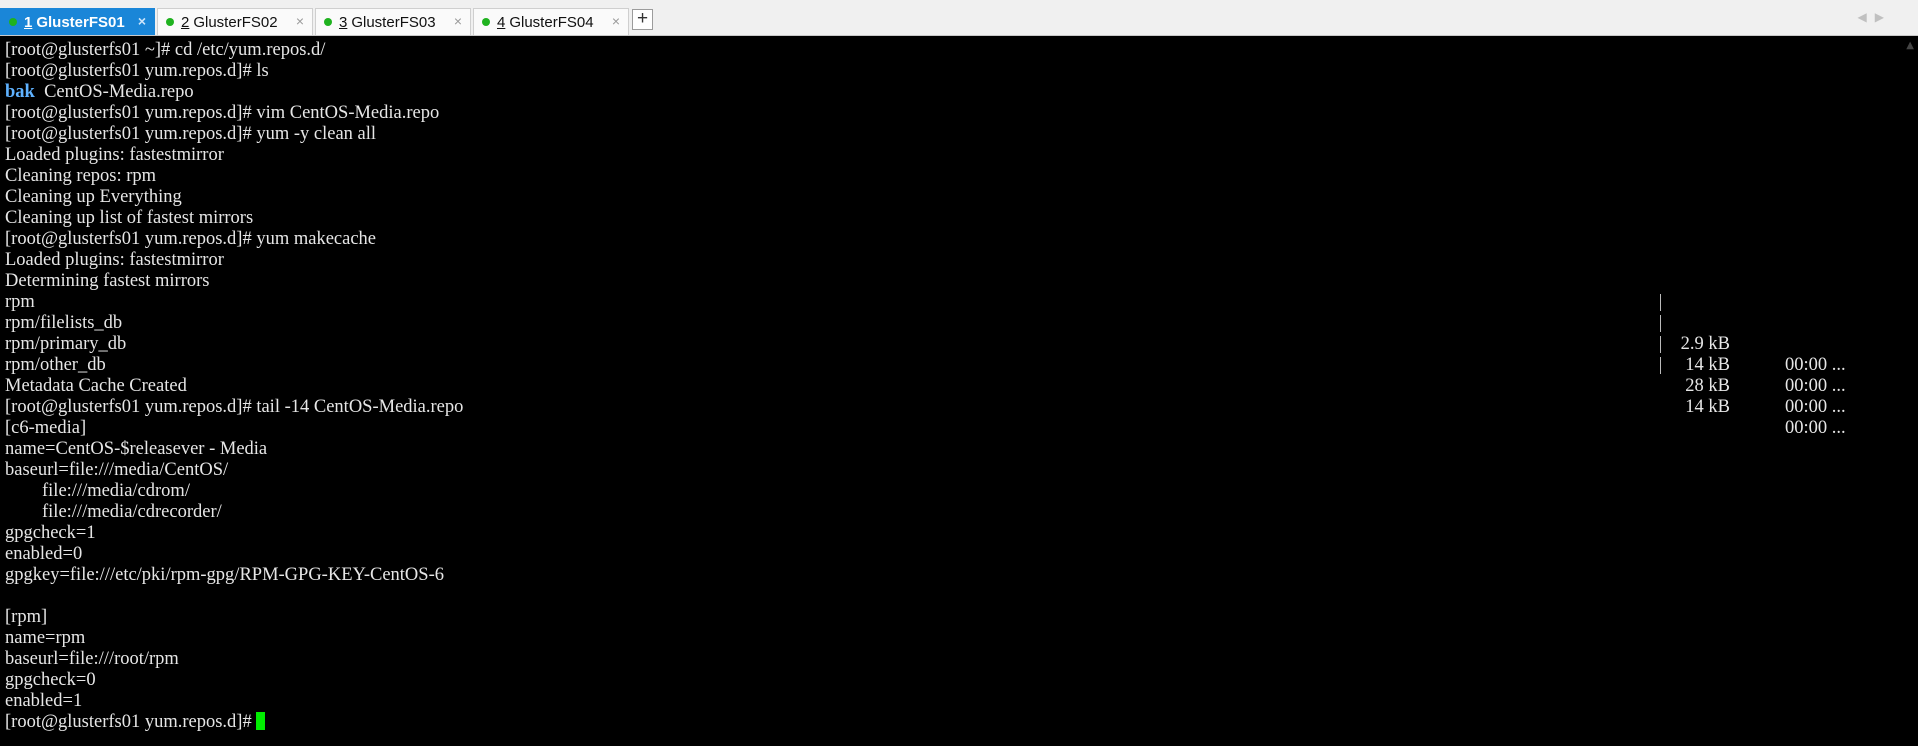 The height and width of the screenshot is (746, 1918). I want to click on terminal-line: enabled=0, so click(44, 554).